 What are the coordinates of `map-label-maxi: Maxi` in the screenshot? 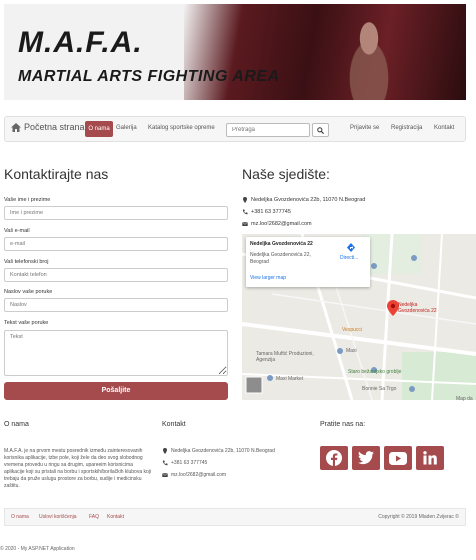 It's located at (351, 351).